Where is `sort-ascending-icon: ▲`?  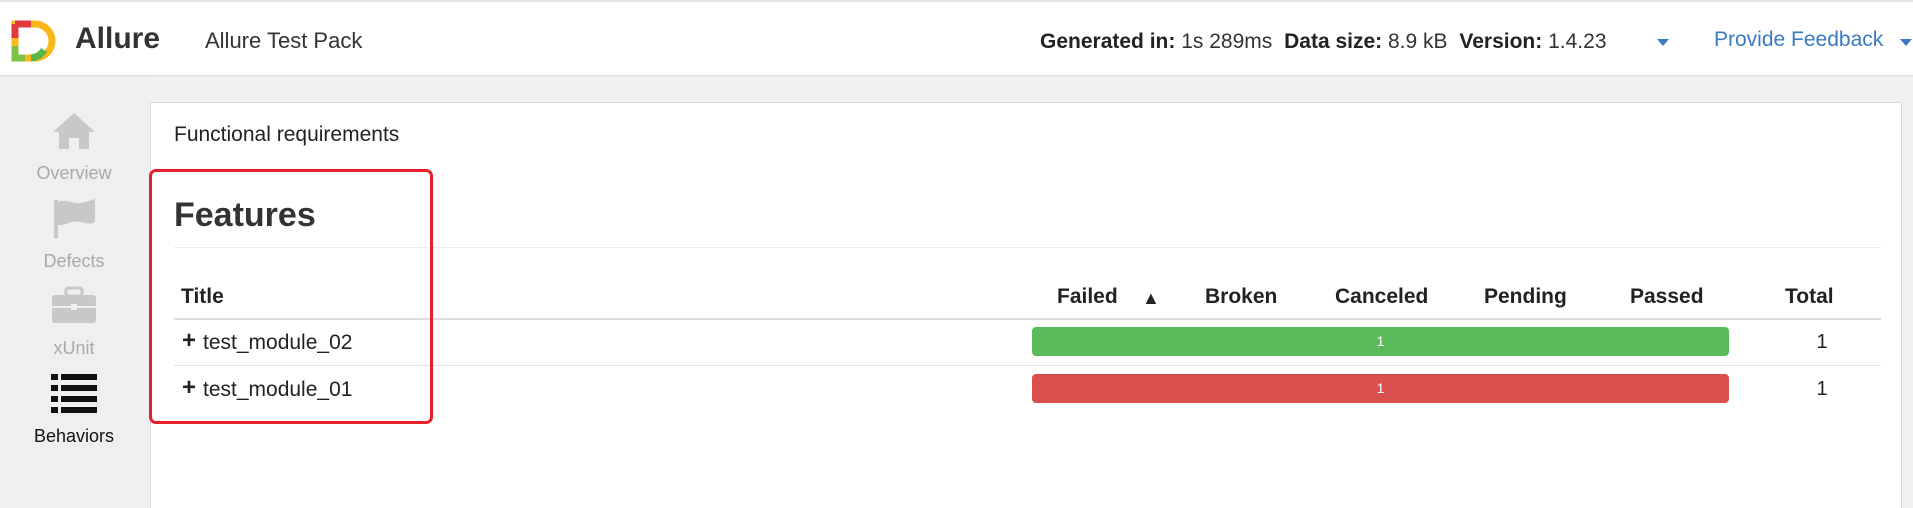
sort-ascending-icon: ▲ is located at coordinates (1151, 298).